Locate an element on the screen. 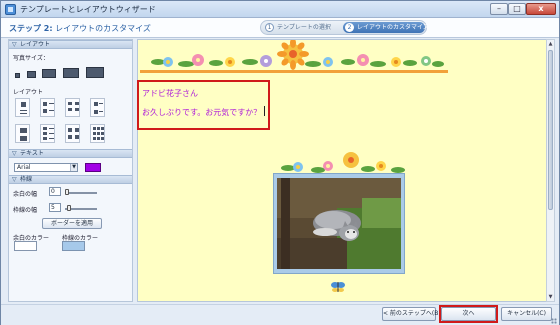 This screenshot has width=560, height=325. border-width-slider-thumb is located at coordinates (69, 208).